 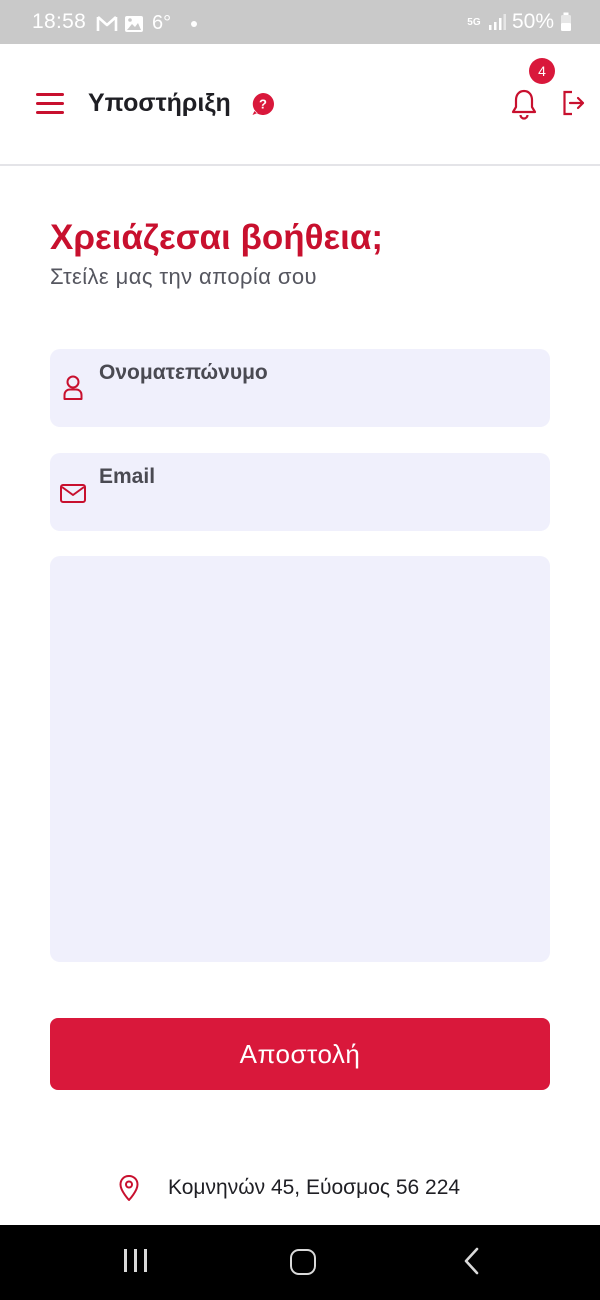 I want to click on email-field-label: Email, so click(x=127, y=476).